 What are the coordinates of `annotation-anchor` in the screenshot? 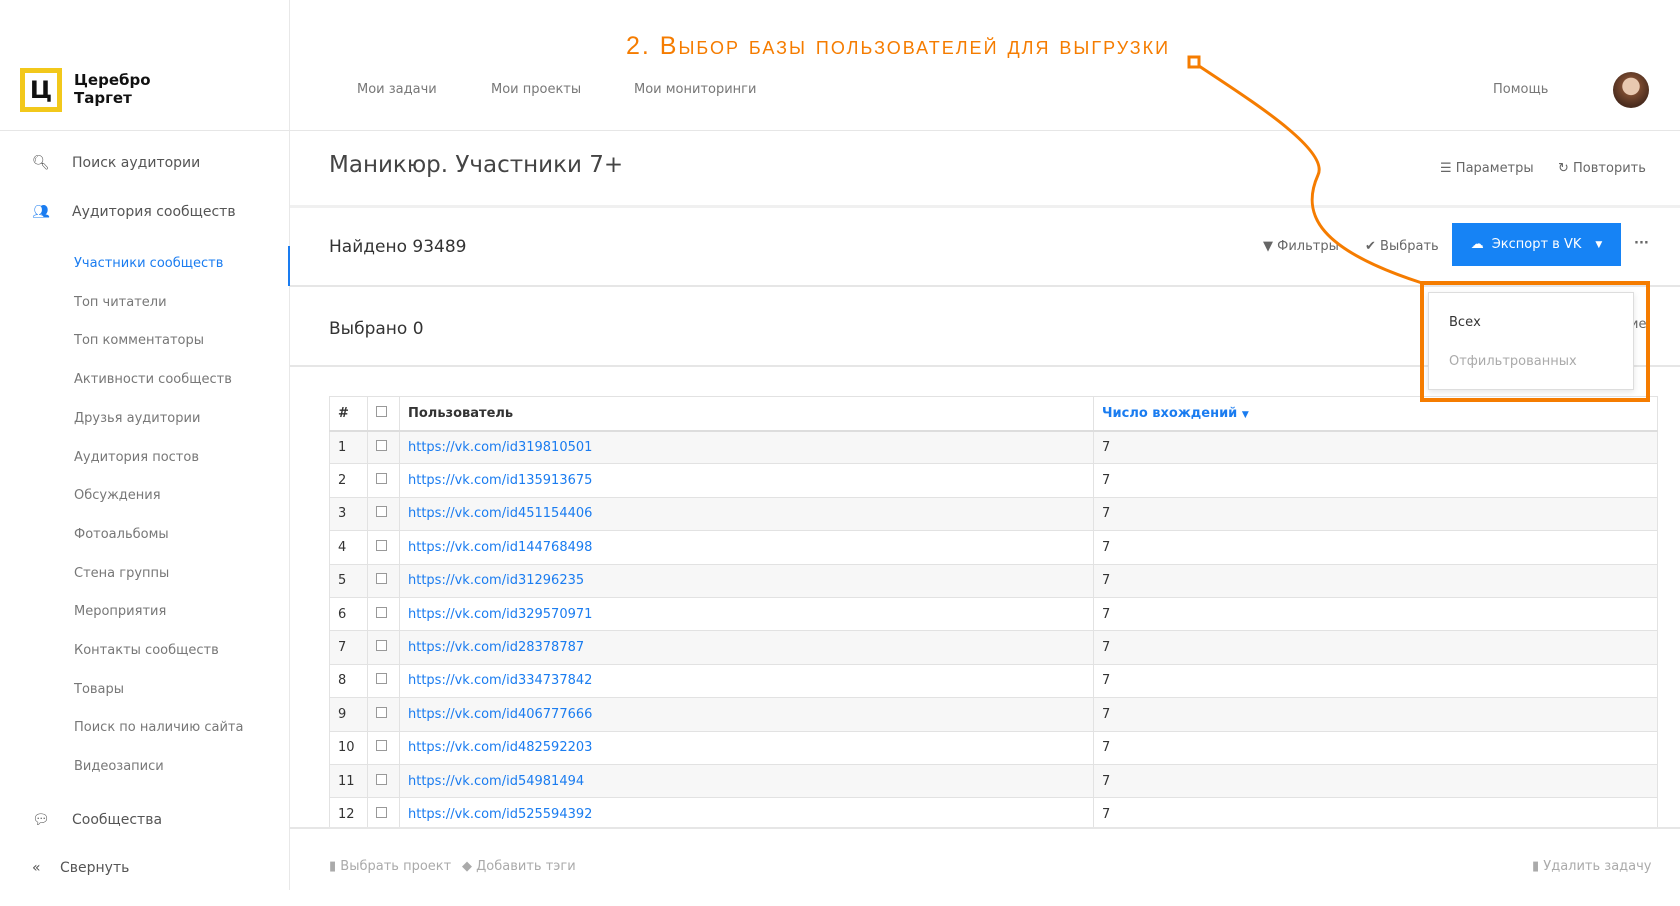 It's located at (1194, 62).